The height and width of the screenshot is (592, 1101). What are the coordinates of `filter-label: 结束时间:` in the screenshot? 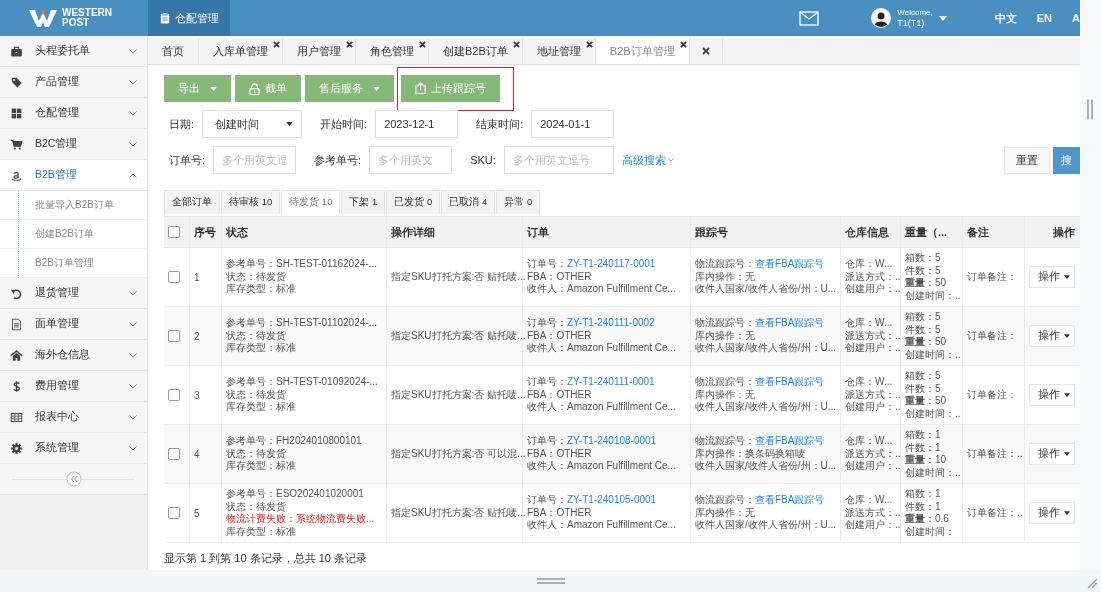 It's located at (500, 124).